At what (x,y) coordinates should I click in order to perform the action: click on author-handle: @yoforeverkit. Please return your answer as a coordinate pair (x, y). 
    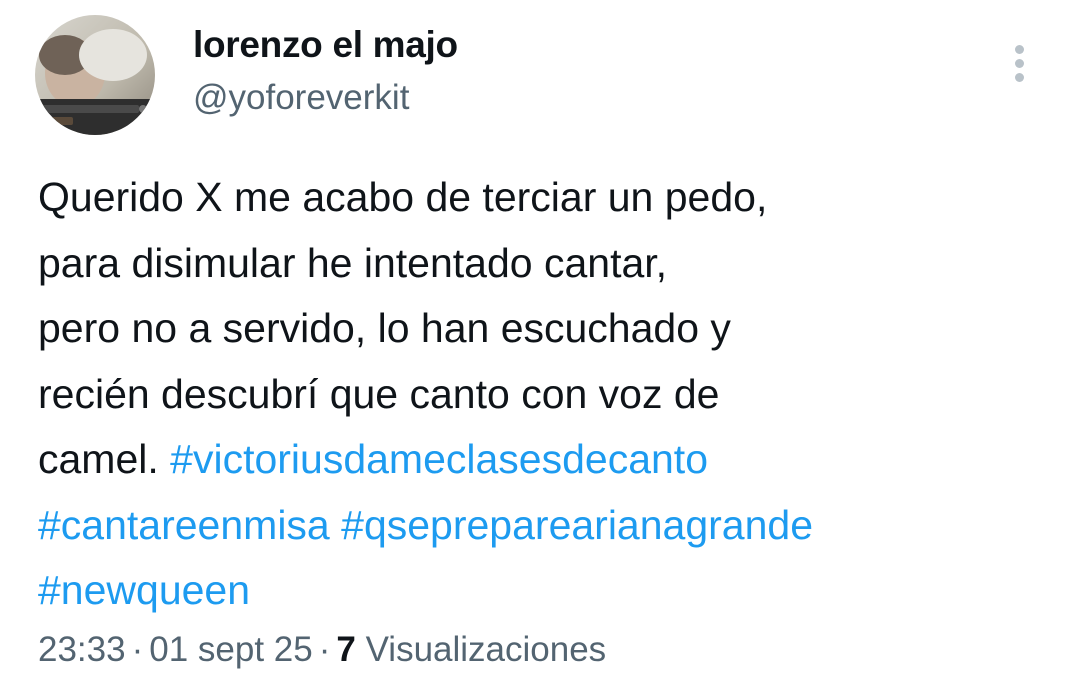
    Looking at the image, I should click on (301, 98).